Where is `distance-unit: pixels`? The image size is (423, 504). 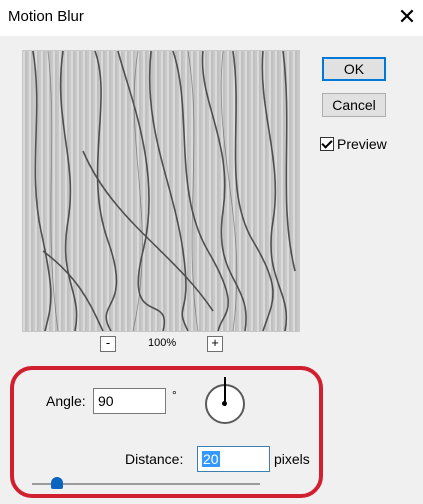 distance-unit: pixels is located at coordinates (292, 459).